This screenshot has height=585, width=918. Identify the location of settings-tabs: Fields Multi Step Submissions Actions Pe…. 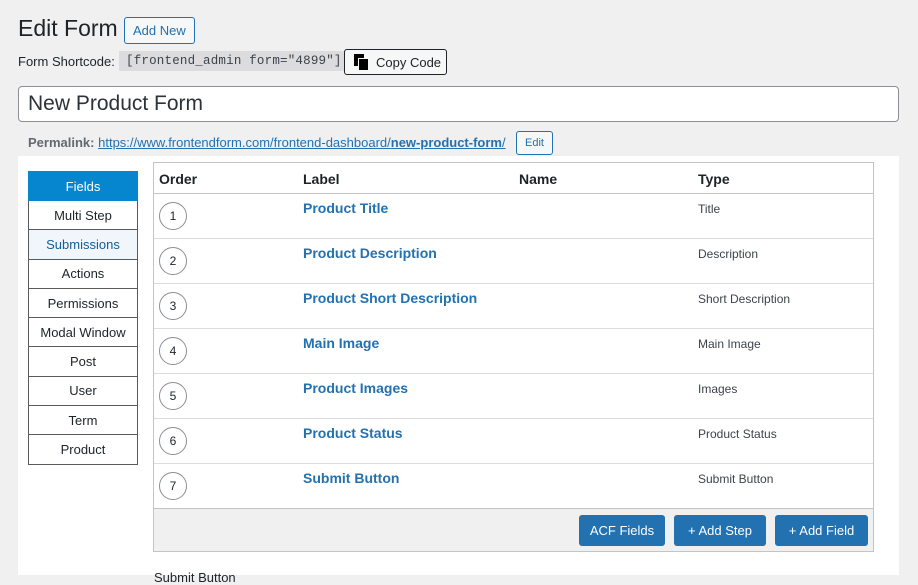
(83, 318).